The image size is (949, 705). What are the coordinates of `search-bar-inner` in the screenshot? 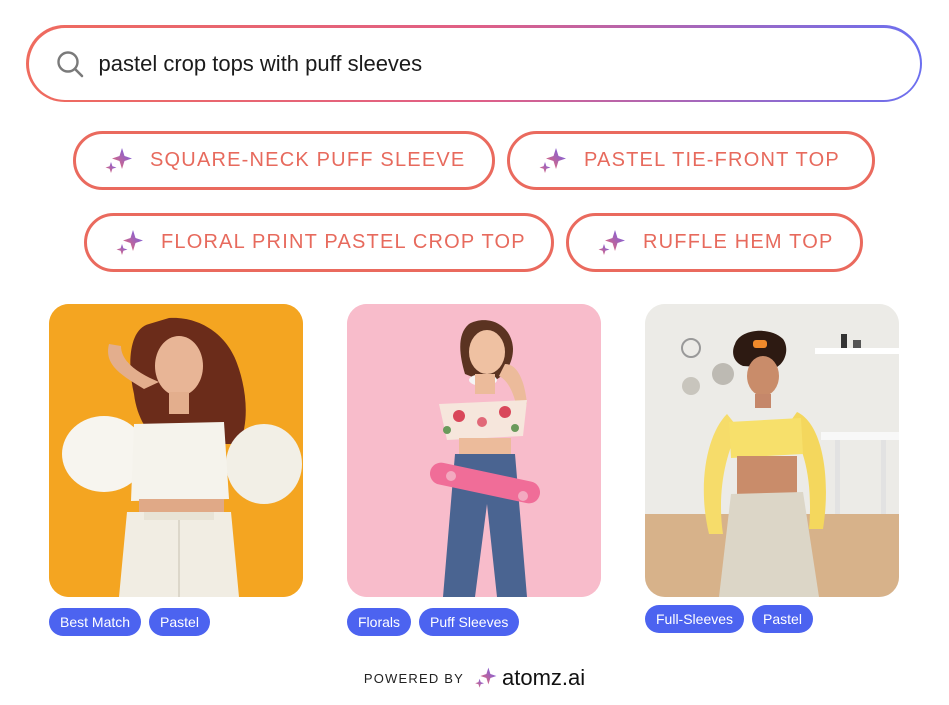 It's located at (474, 63).